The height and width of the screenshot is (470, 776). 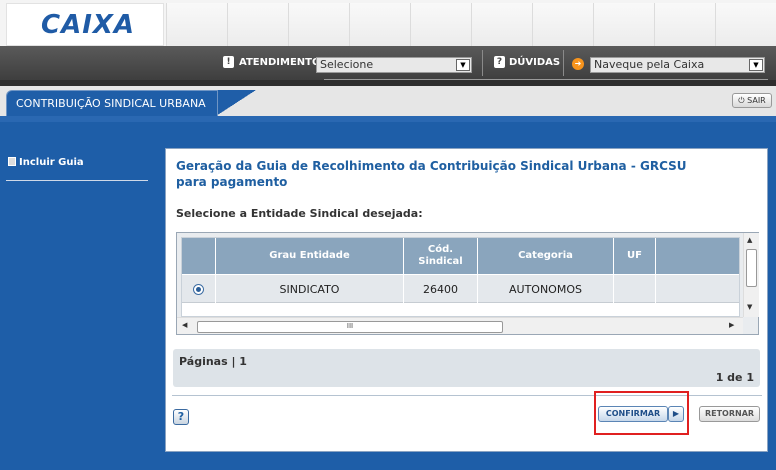 I want to click on nav-underline, so click(x=546, y=79).